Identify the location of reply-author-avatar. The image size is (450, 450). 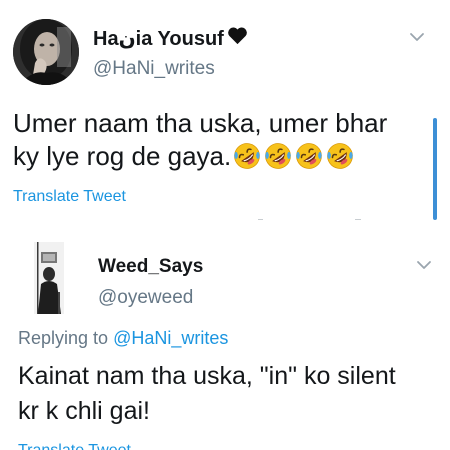
(49, 278).